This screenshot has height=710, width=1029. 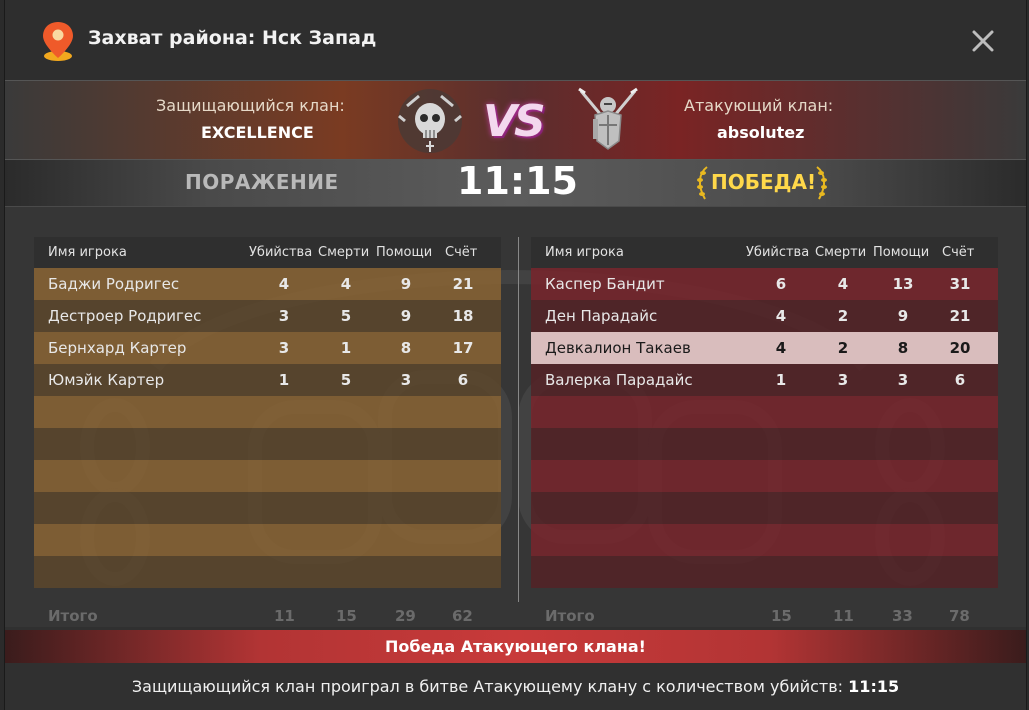 What do you see at coordinates (874, 686) in the screenshot?
I see `summary-value: 11:15` at bounding box center [874, 686].